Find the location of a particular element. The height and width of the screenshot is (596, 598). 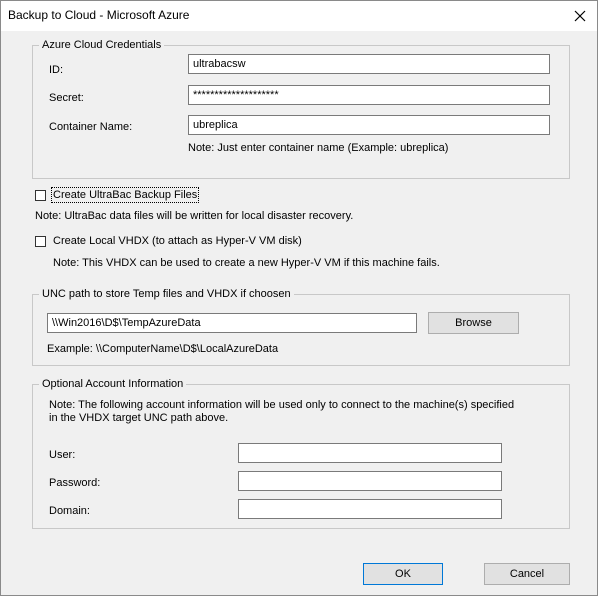

id-input is located at coordinates (369, 64).